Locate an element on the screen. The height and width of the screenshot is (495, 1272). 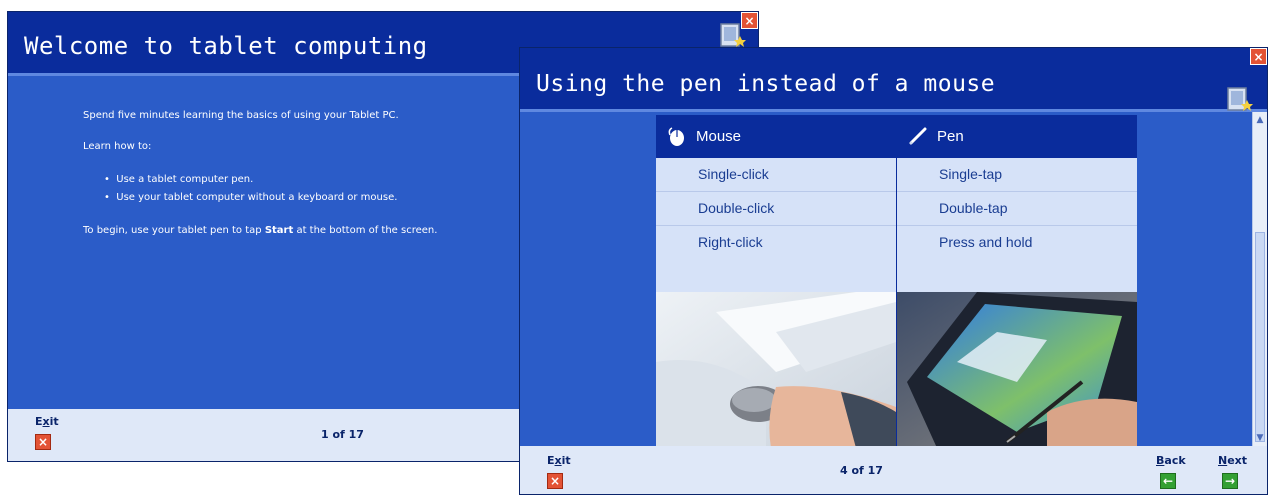
back-label: Back is located at coordinates (1171, 460).